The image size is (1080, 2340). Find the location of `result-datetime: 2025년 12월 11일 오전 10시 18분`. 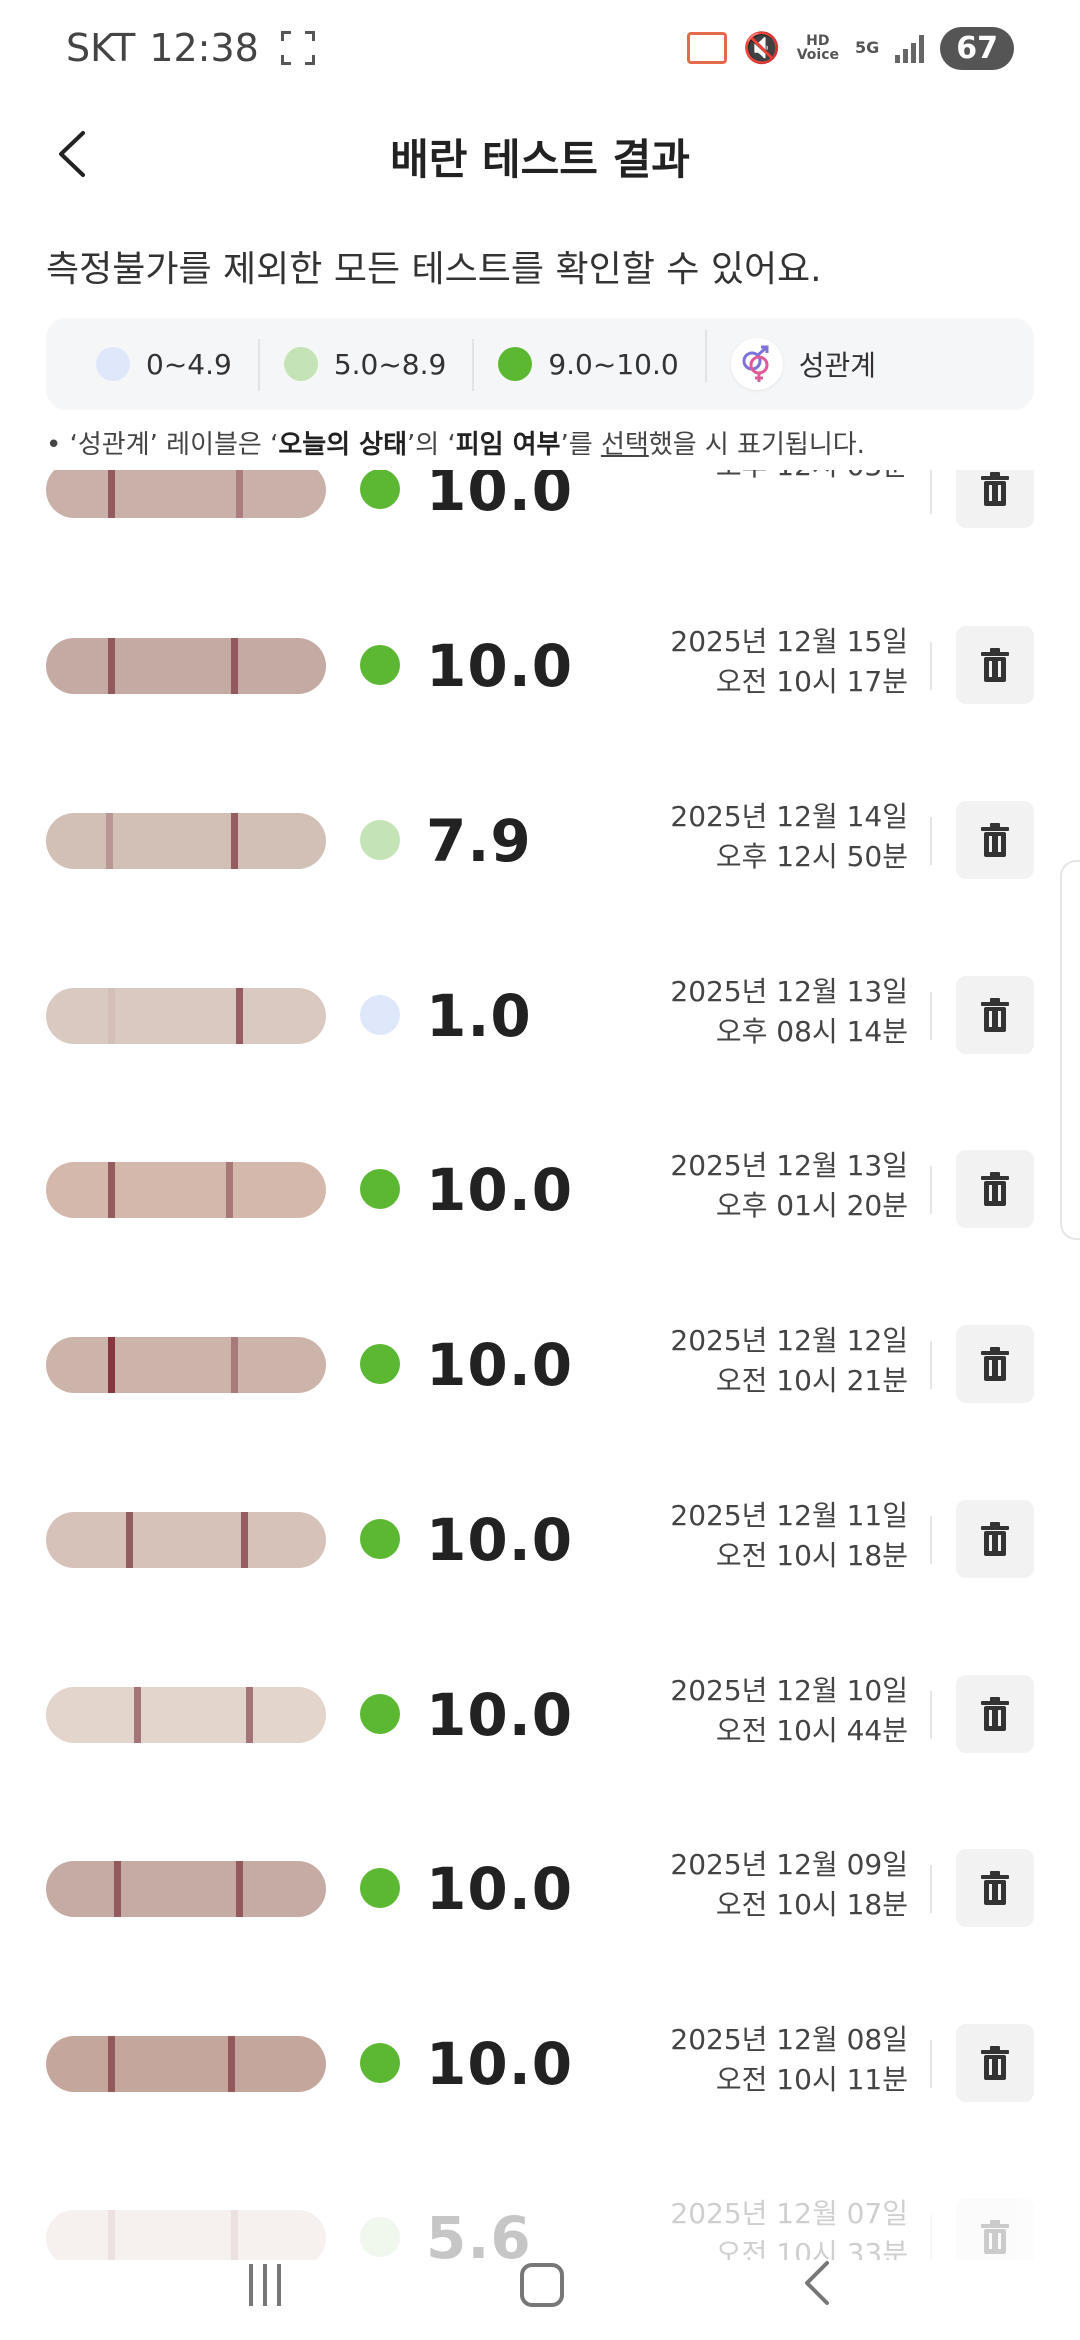

result-datetime: 2025년 12월 11일 오전 10시 18분 is located at coordinates (789, 1535).